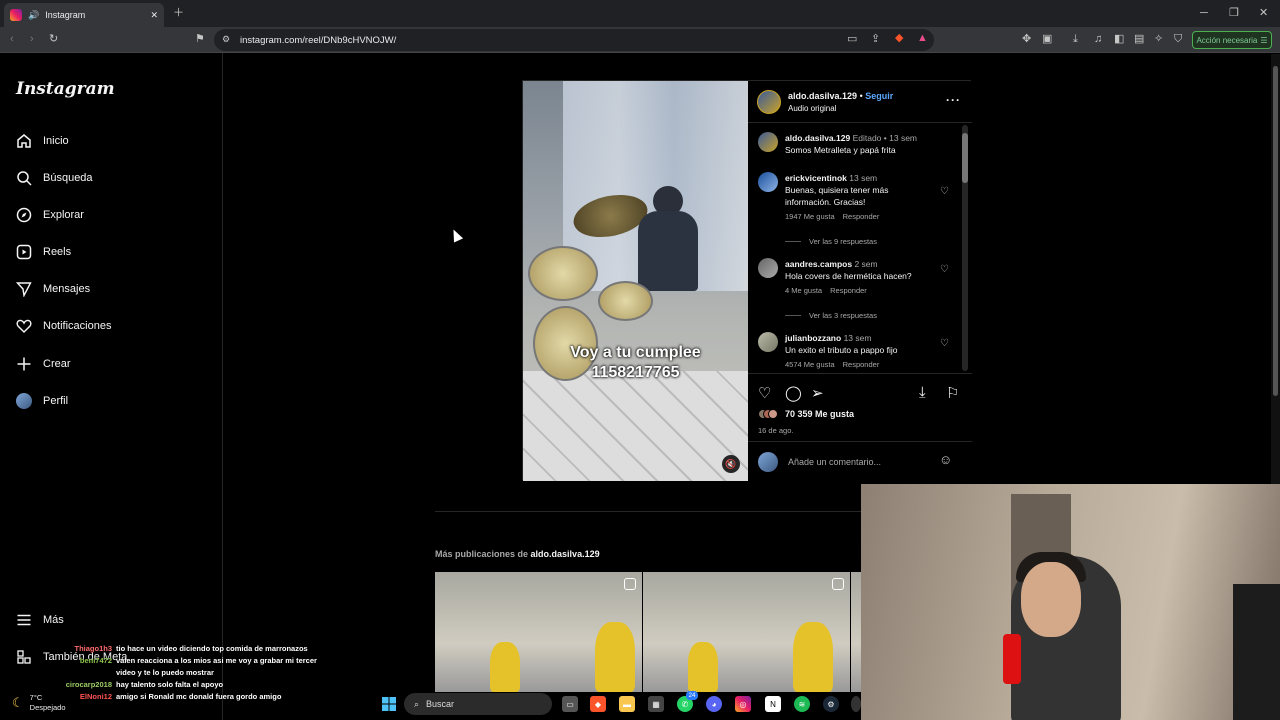 This screenshot has width=1280, height=720. What do you see at coordinates (810, 364) in the screenshot?
I see `comment-likes: 4574 Me gusta` at bounding box center [810, 364].